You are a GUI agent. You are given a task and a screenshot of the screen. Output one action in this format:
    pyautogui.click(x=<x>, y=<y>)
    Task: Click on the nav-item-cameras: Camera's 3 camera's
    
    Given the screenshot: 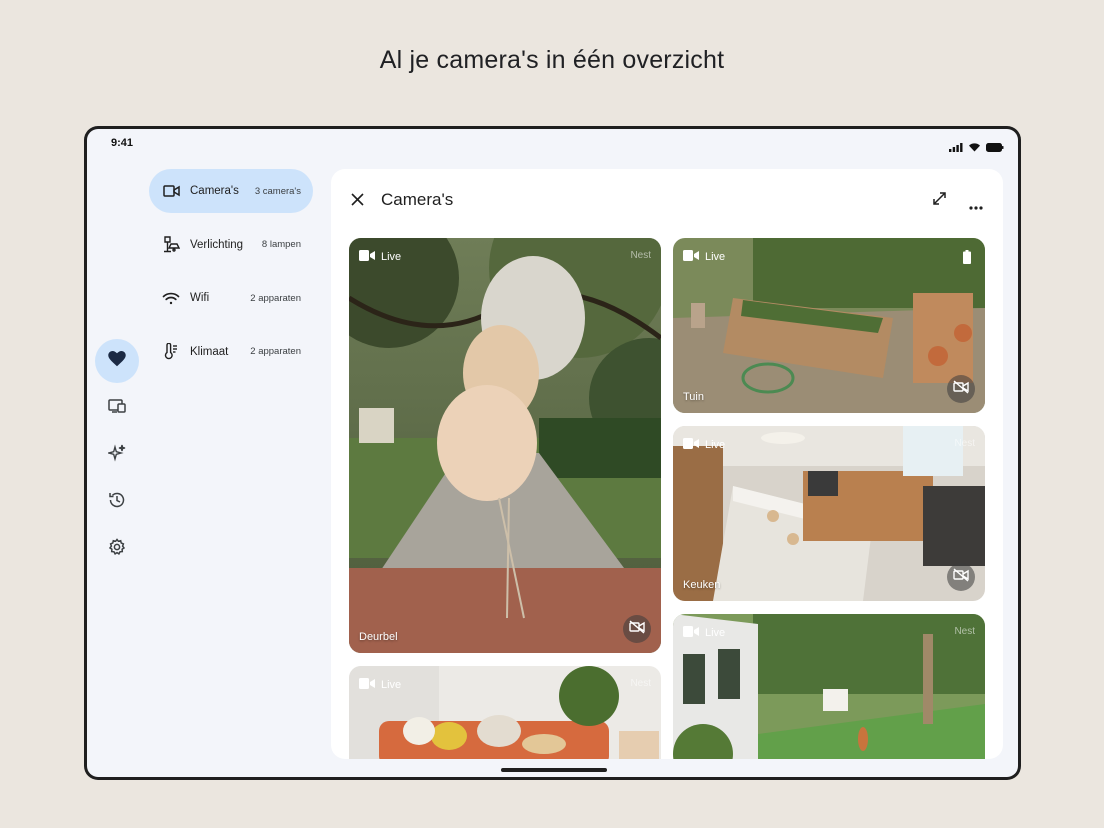 What is the action you would take?
    pyautogui.click(x=231, y=191)
    